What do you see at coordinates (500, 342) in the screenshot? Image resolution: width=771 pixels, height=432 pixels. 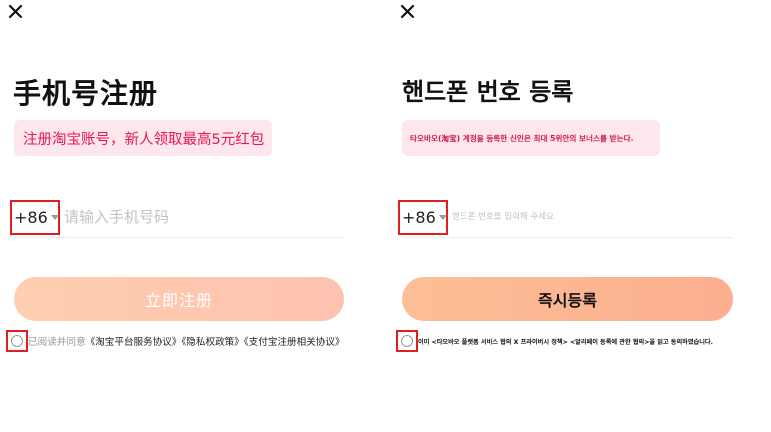 I see `link-service-agreement: <타오바오 플랫폼 서비스 협의 X 프라이버시 정책>` at bounding box center [500, 342].